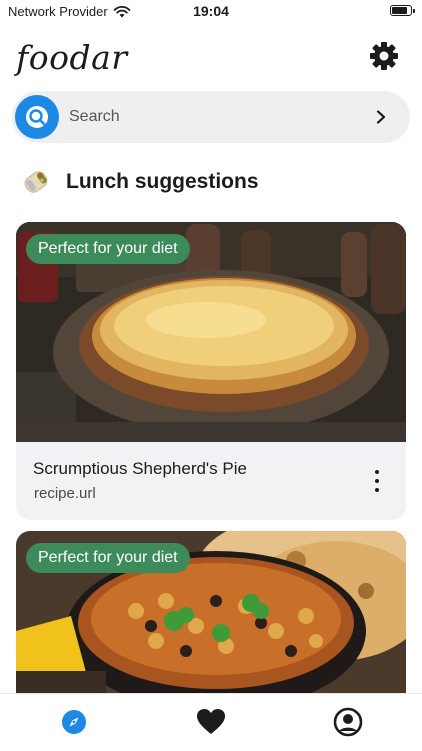 This screenshot has width=422, height=751. I want to click on section-title: Lunch suggestions, so click(162, 181).